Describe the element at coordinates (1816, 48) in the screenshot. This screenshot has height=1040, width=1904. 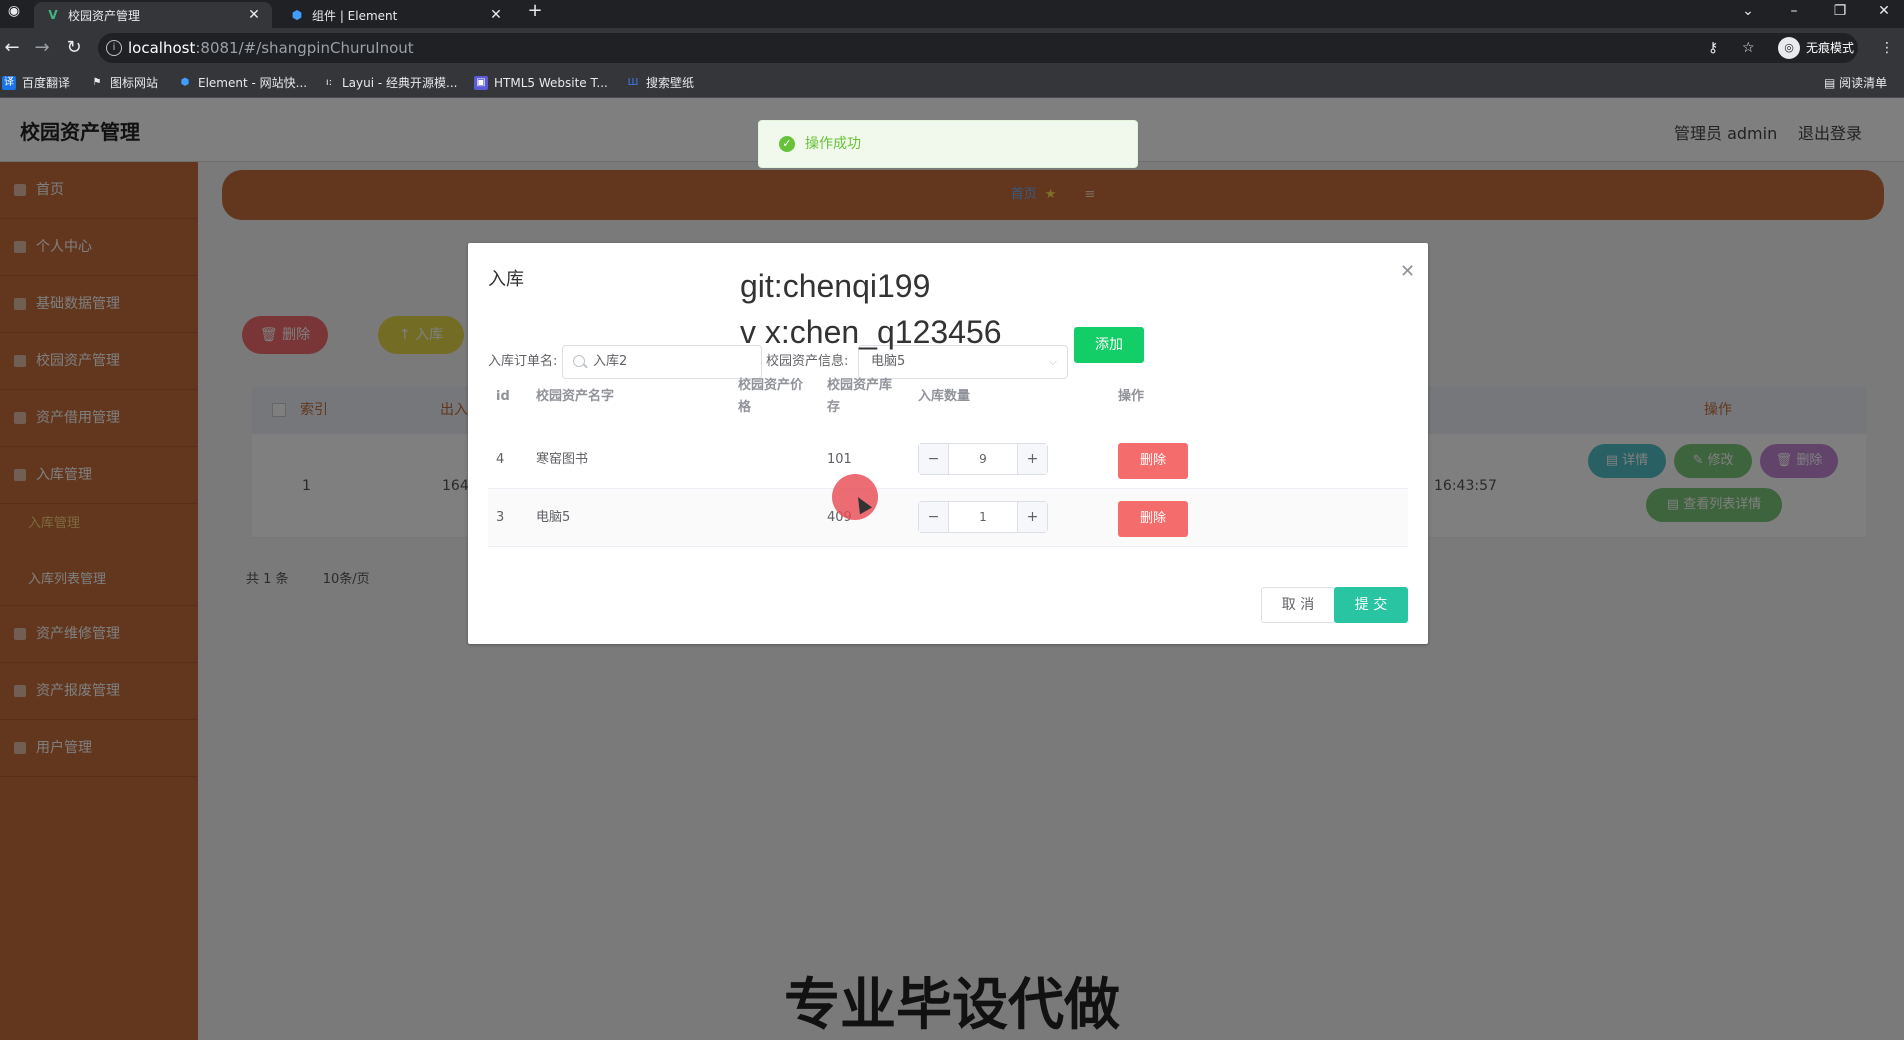
I see `incognito-indicator: ◎ 无痕模式` at that location.